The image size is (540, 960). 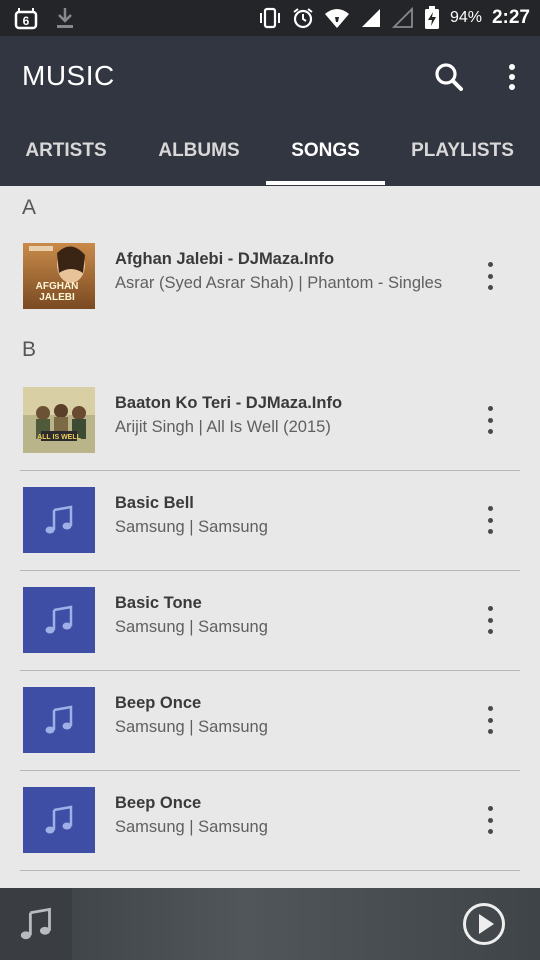 I want to click on play-icon, so click(x=484, y=924).